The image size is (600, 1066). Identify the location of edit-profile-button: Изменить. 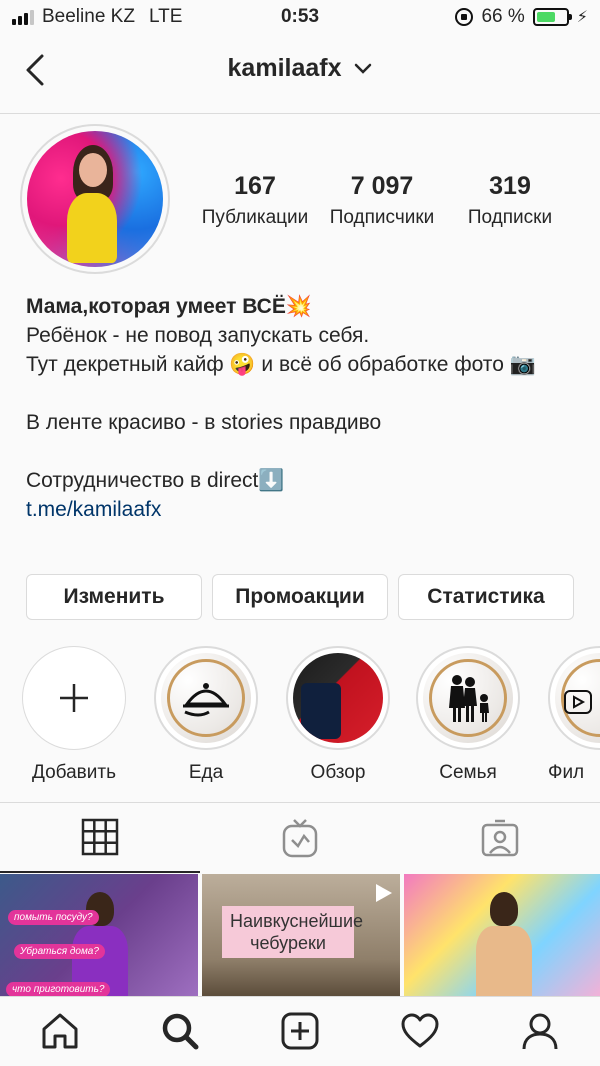
(114, 597).